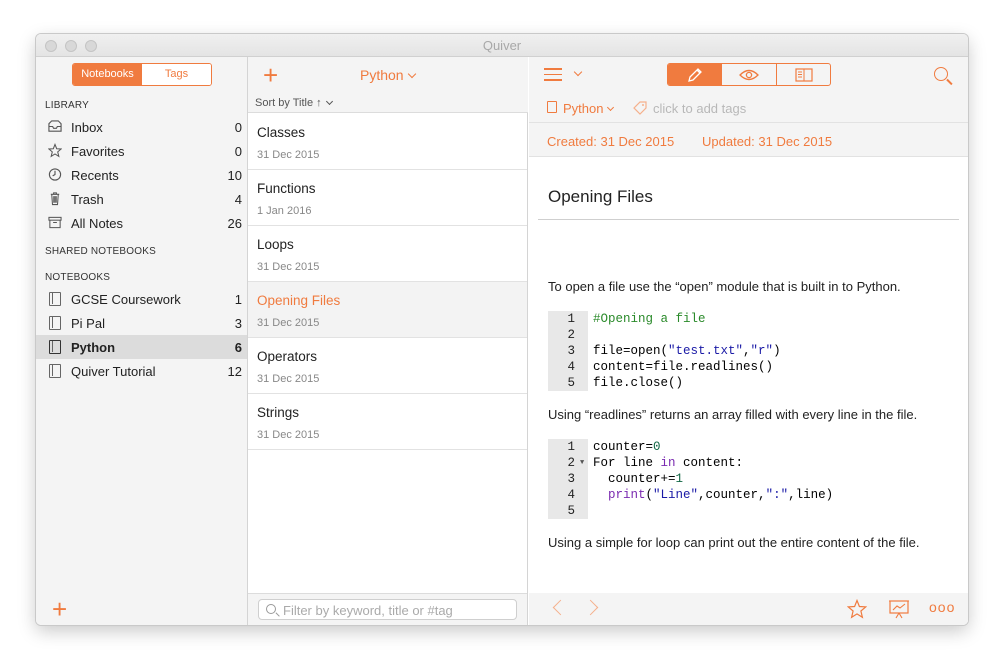  Describe the element at coordinates (141, 199) in the screenshot. I see `sidebar-item-trash: Trash 4` at that location.